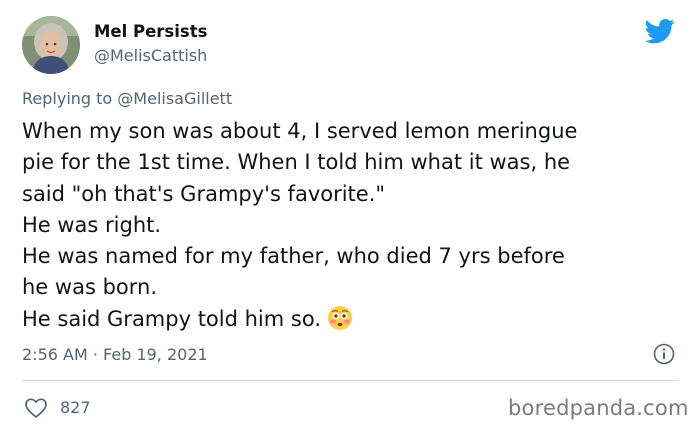 The width and height of the screenshot is (700, 434). I want to click on tweet-line: He was right., so click(92, 224).